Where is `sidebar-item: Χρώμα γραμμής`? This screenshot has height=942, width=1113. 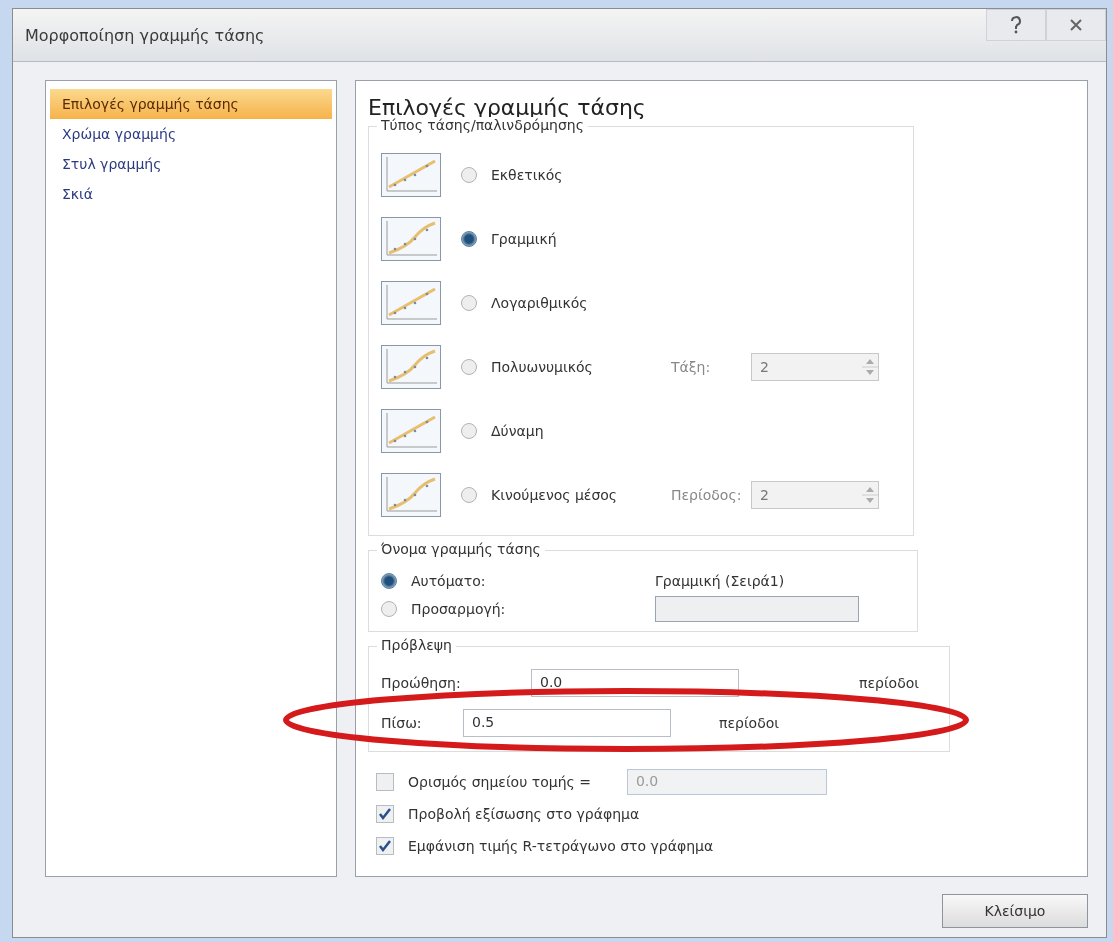 sidebar-item: Χρώμα γραμμής is located at coordinates (191, 134).